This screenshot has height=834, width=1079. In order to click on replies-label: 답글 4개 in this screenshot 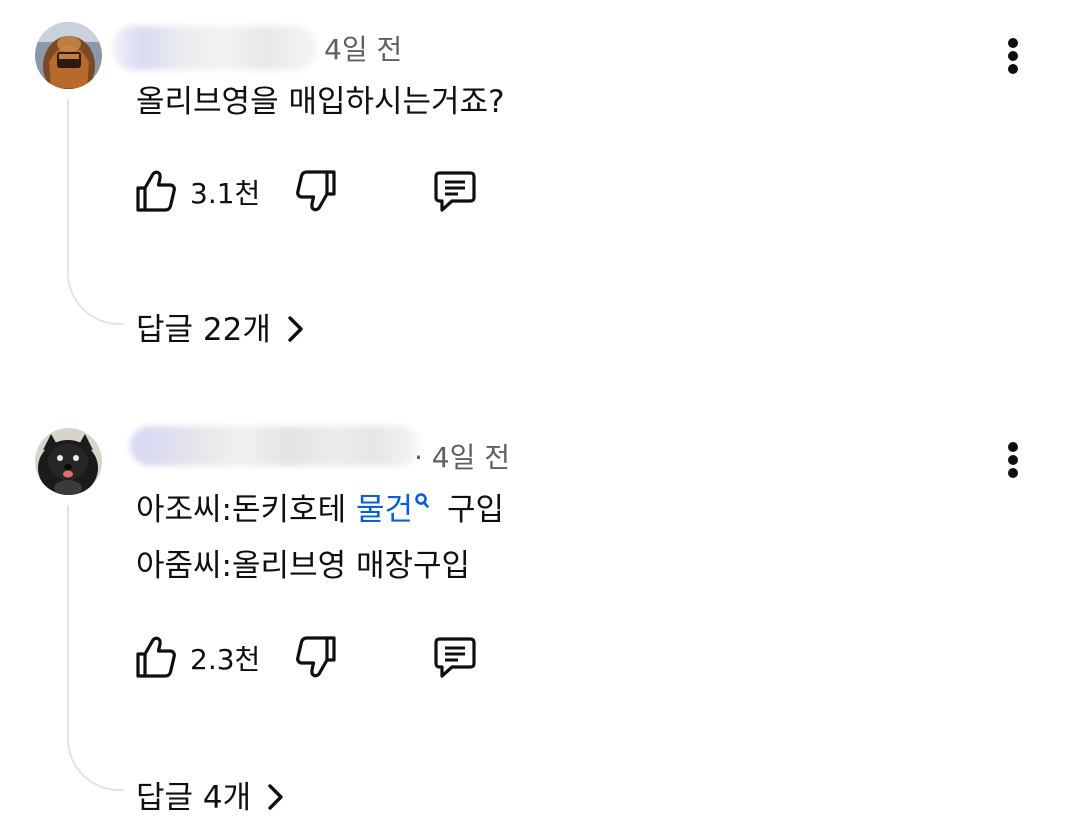, I will do `click(194, 798)`.